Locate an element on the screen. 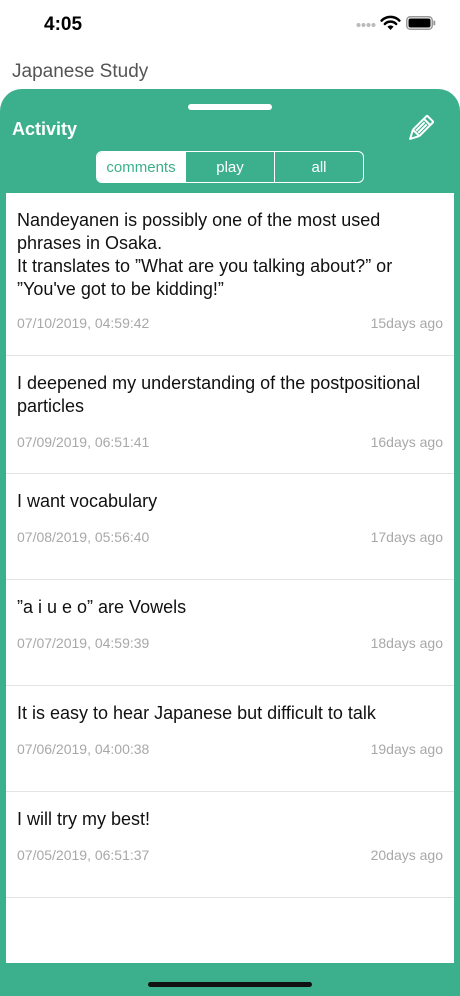  home-indicator is located at coordinates (230, 984).